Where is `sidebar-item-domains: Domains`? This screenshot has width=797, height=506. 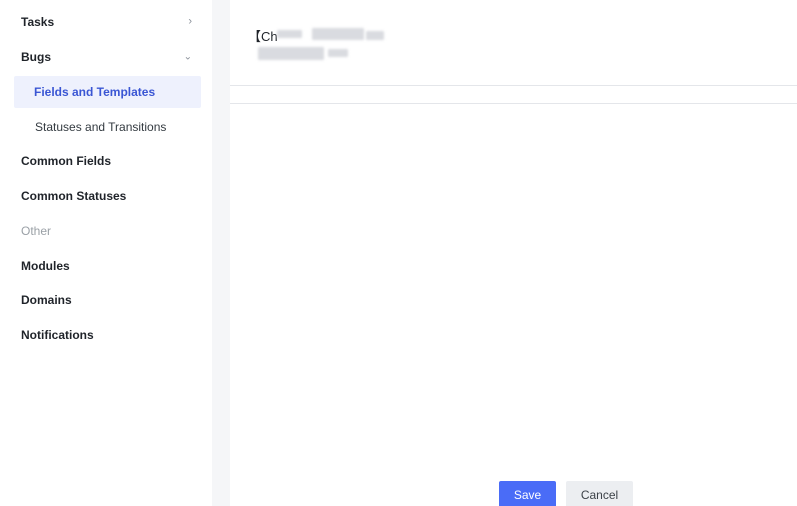 sidebar-item-domains: Domains is located at coordinates (106, 300).